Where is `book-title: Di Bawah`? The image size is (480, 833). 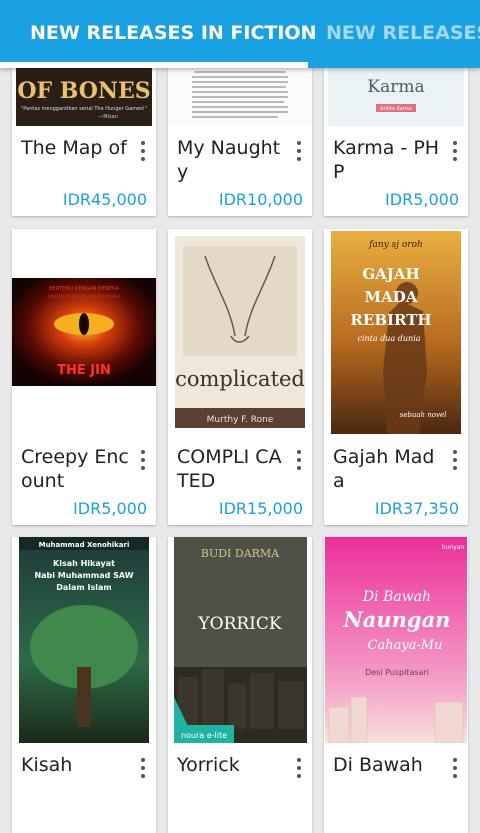
book-title: Di Bawah is located at coordinates (388, 778).